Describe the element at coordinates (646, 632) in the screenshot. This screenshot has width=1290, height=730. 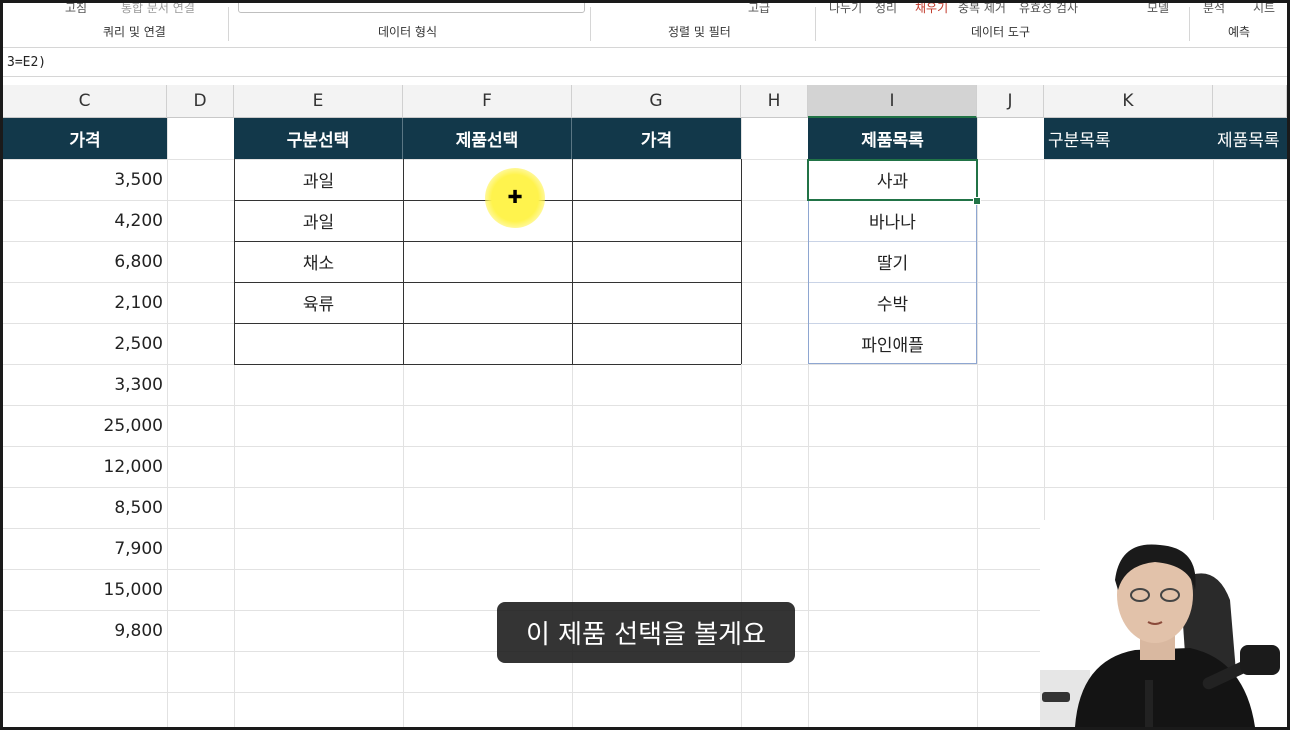
I see `video-subtitle: 이 제품 선택을 볼게요` at that location.